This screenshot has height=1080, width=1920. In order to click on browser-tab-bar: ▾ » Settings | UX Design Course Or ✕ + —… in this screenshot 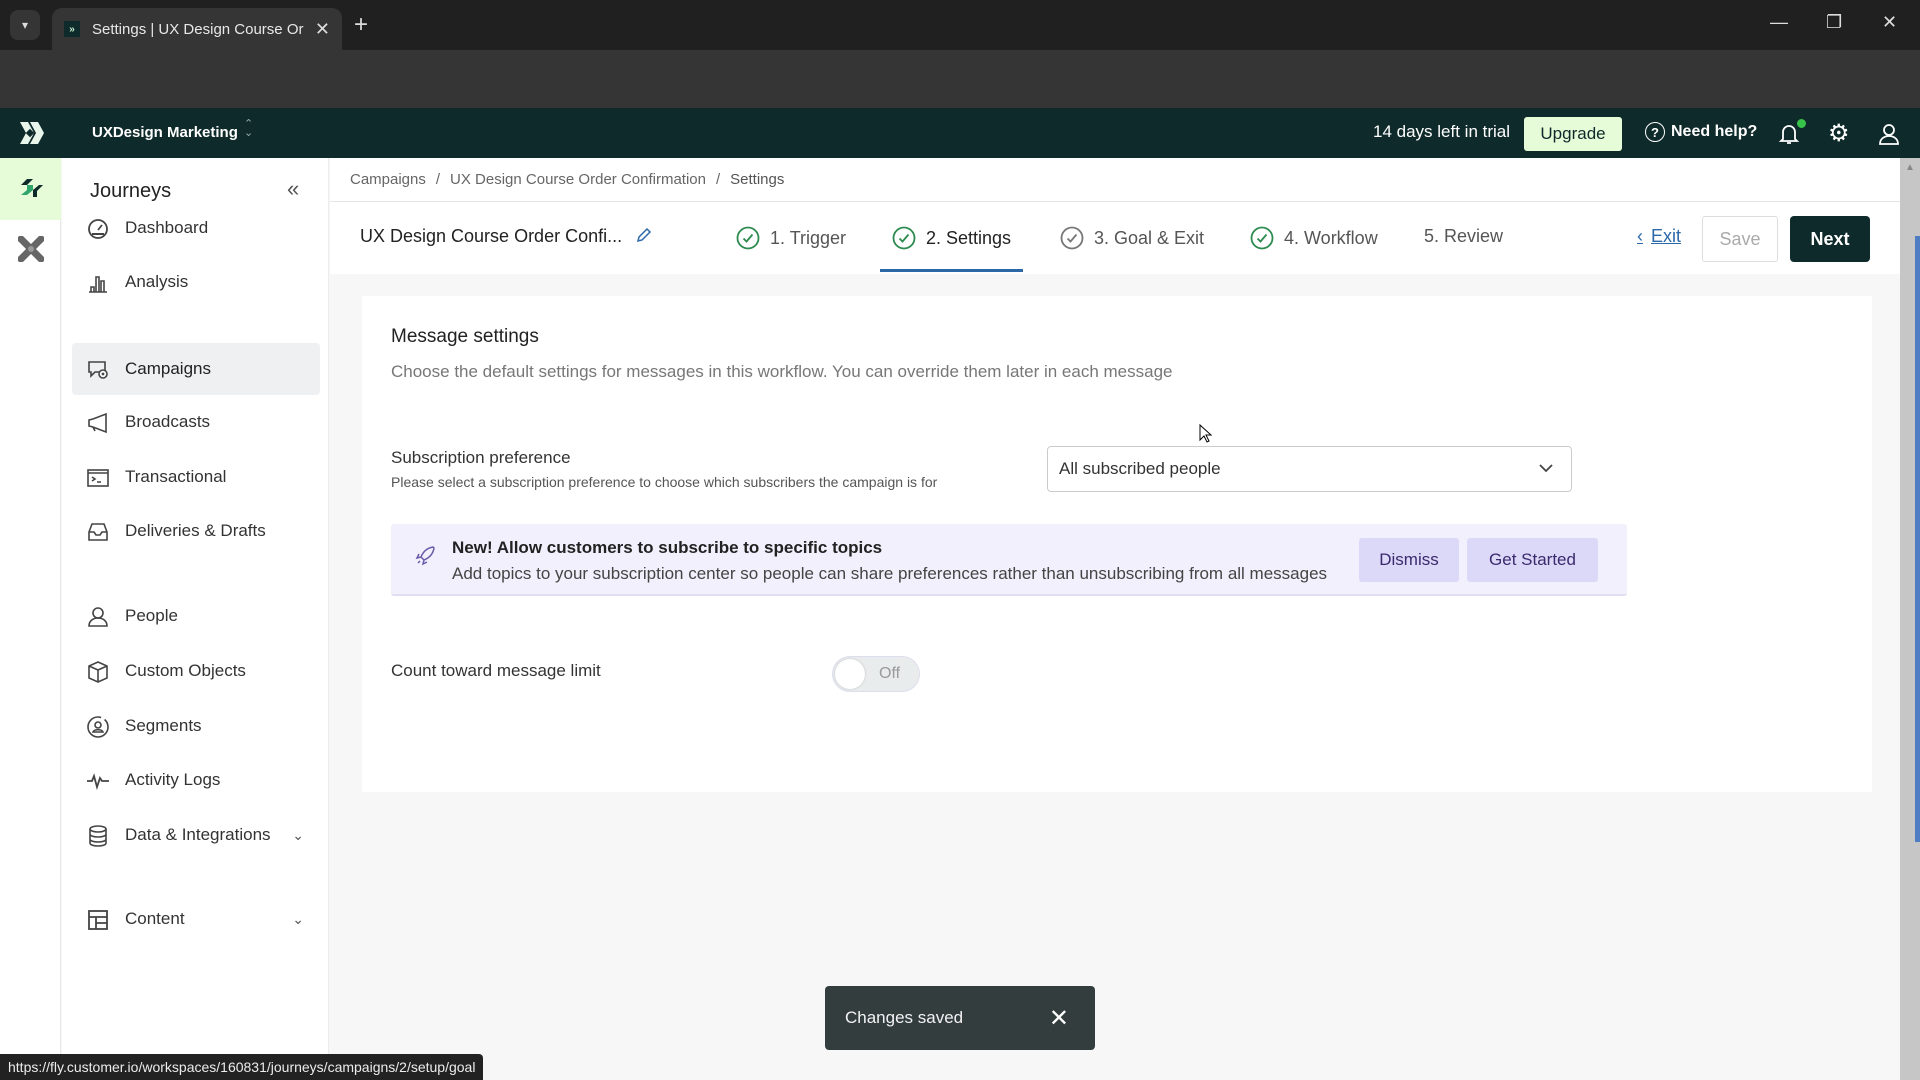, I will do `click(960, 25)`.